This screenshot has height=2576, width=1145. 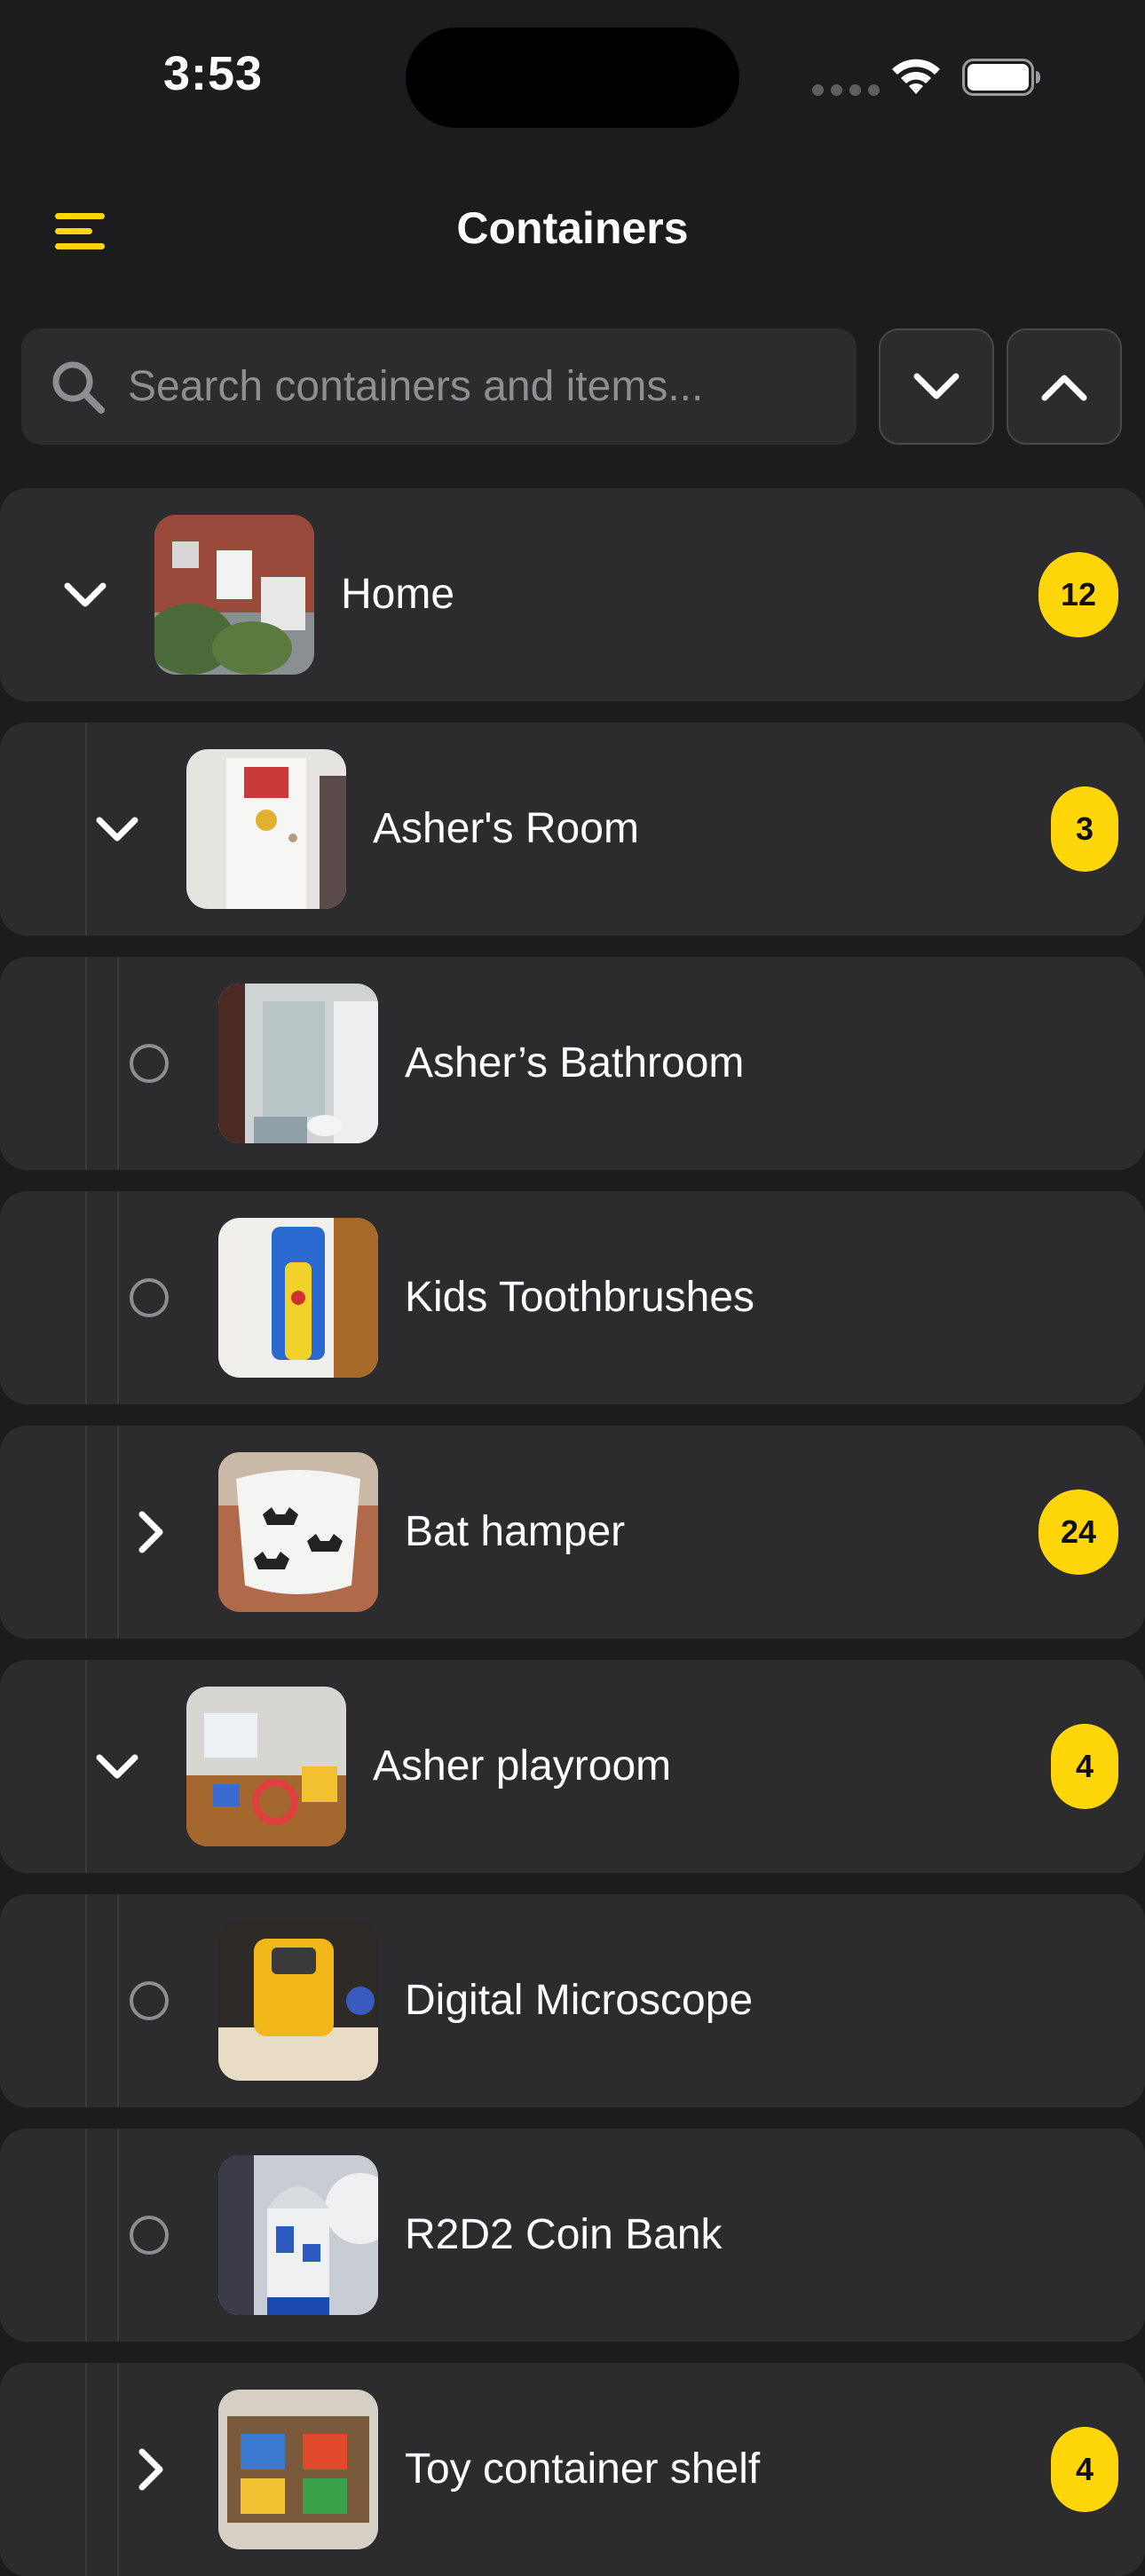 I want to click on container-row: Asher playroom 4, so click(x=572, y=1766).